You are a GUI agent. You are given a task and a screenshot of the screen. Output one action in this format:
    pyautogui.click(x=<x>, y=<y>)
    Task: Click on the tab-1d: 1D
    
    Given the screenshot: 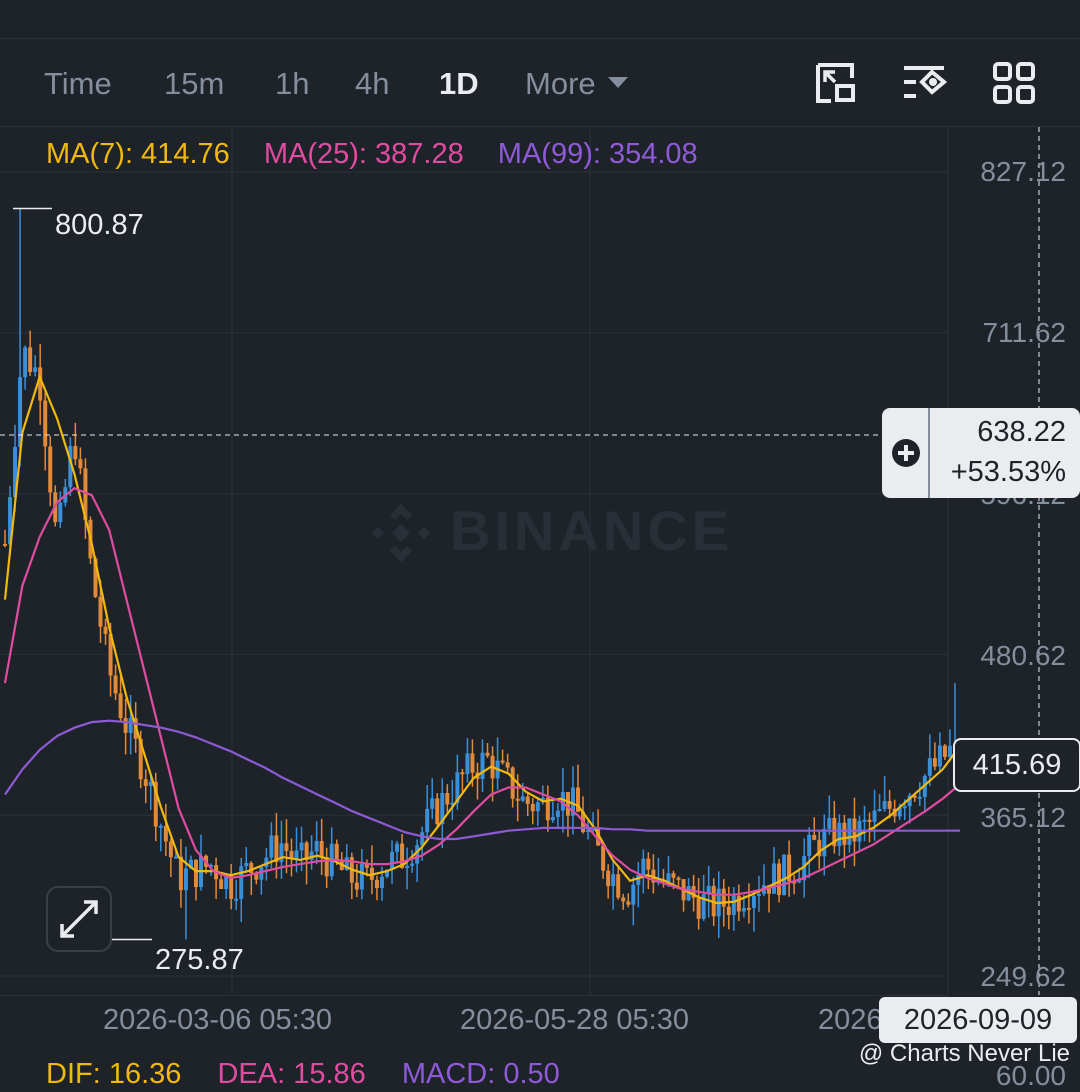 What is the action you would take?
    pyautogui.click(x=459, y=84)
    